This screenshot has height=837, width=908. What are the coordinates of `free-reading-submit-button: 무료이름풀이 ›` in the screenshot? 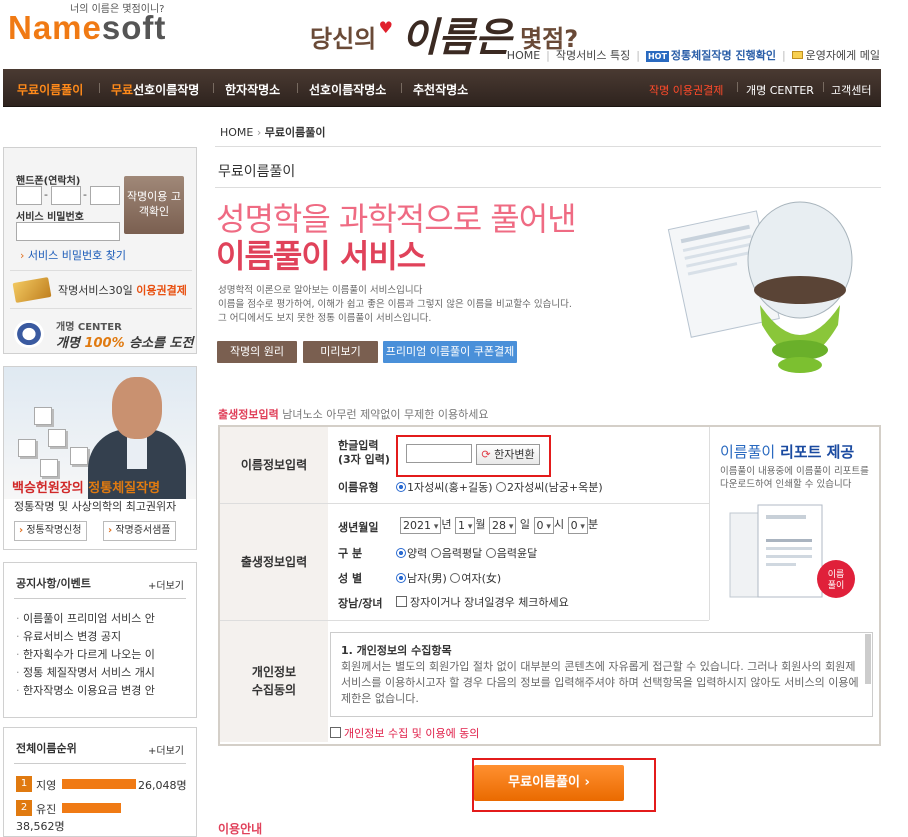 It's located at (549, 783).